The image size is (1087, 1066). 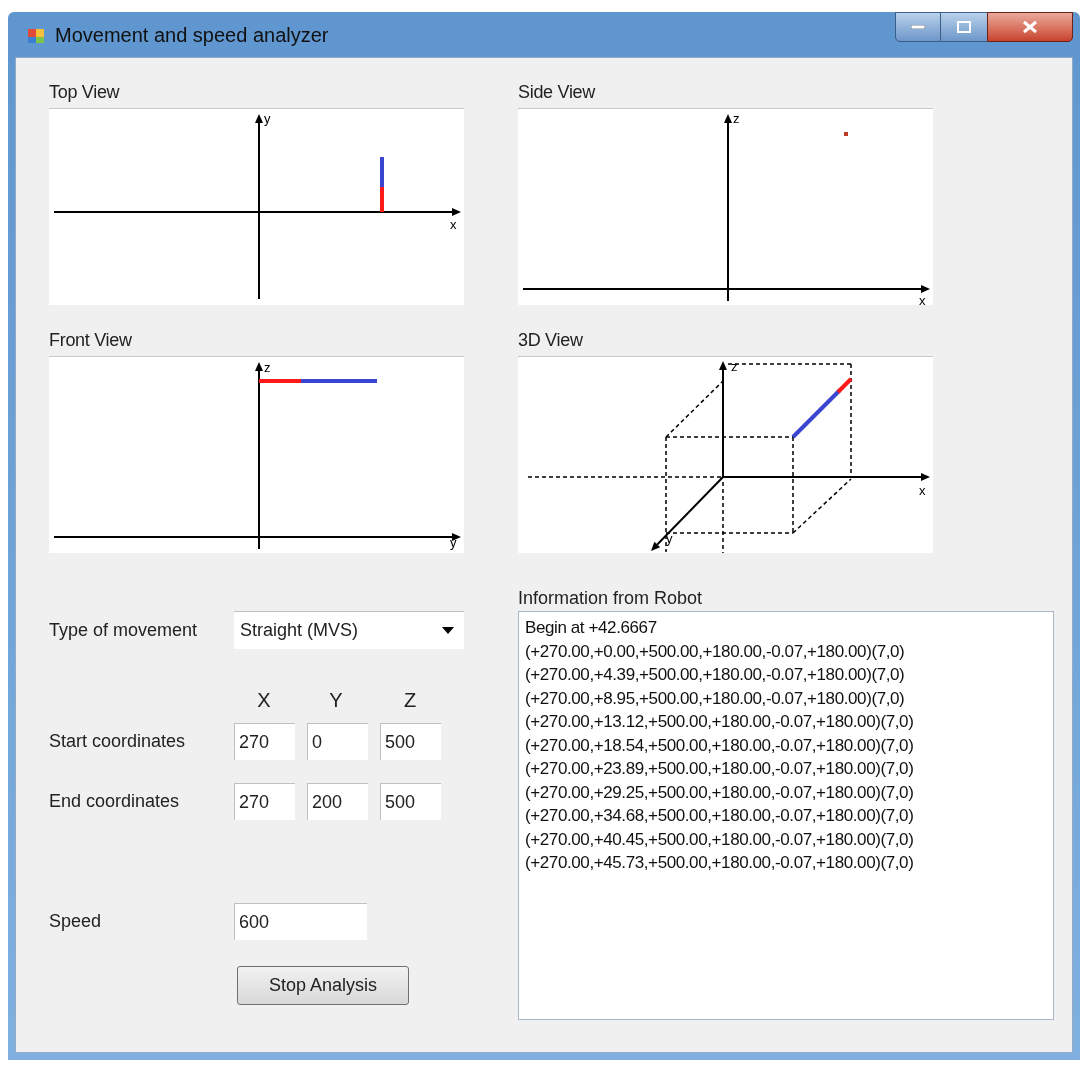 I want to click on window-title: Movement and speed analyzer, so click(x=192, y=35).